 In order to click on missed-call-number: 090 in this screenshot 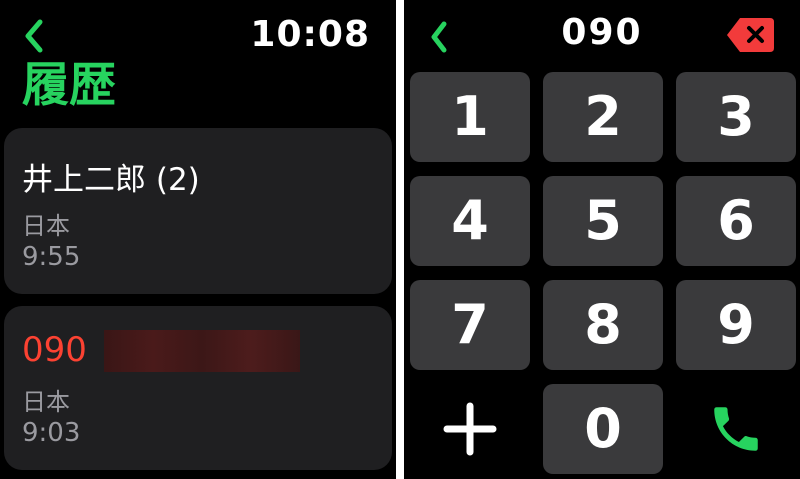, I will do `click(54, 350)`.